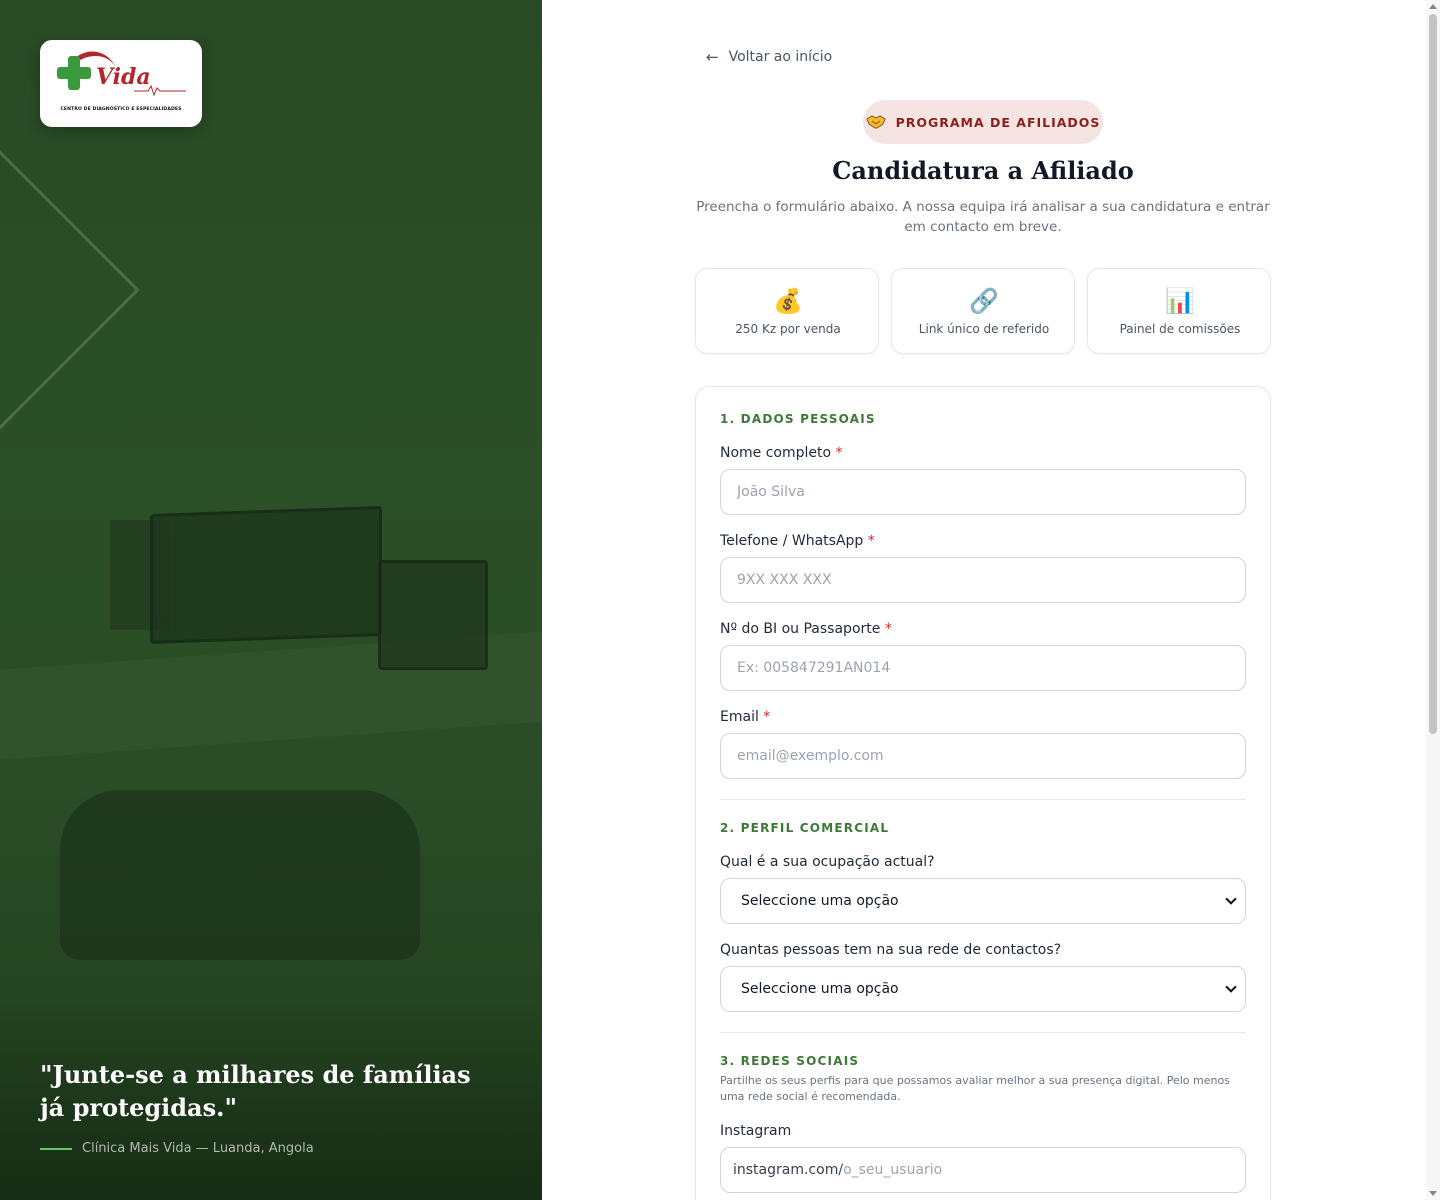  Describe the element at coordinates (820, 989) in the screenshot. I see `network-size-selected-value: Seleccione uma opção` at that location.